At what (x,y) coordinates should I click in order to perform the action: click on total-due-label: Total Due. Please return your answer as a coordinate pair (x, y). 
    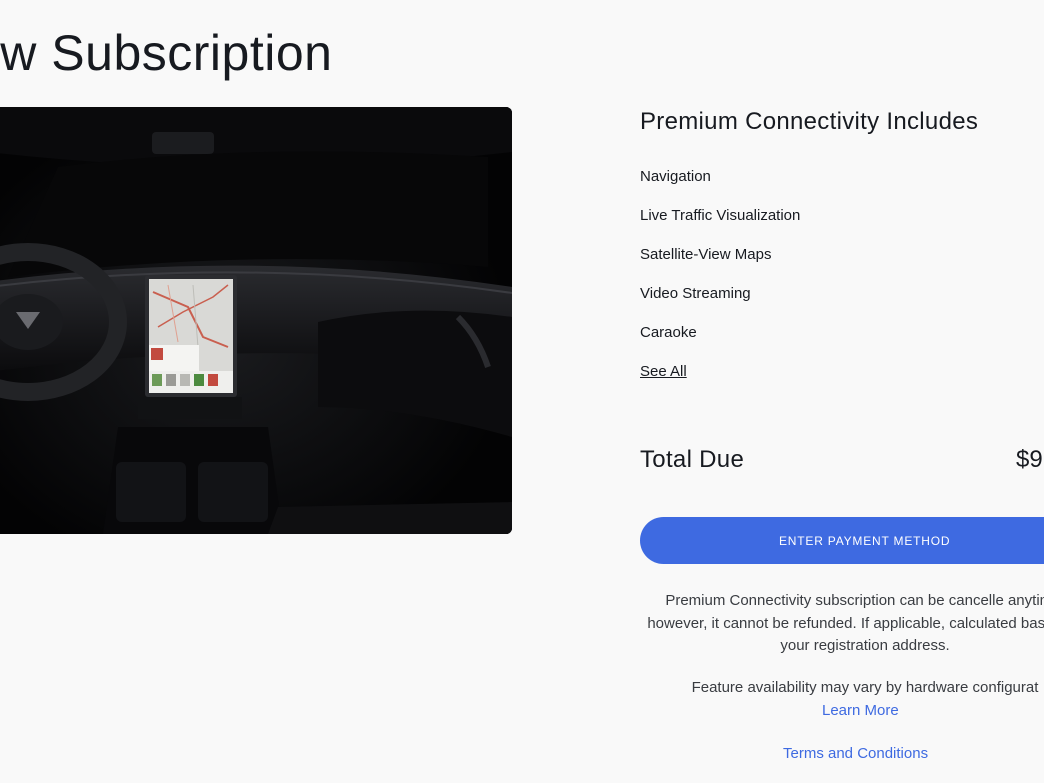
    Looking at the image, I should click on (692, 459).